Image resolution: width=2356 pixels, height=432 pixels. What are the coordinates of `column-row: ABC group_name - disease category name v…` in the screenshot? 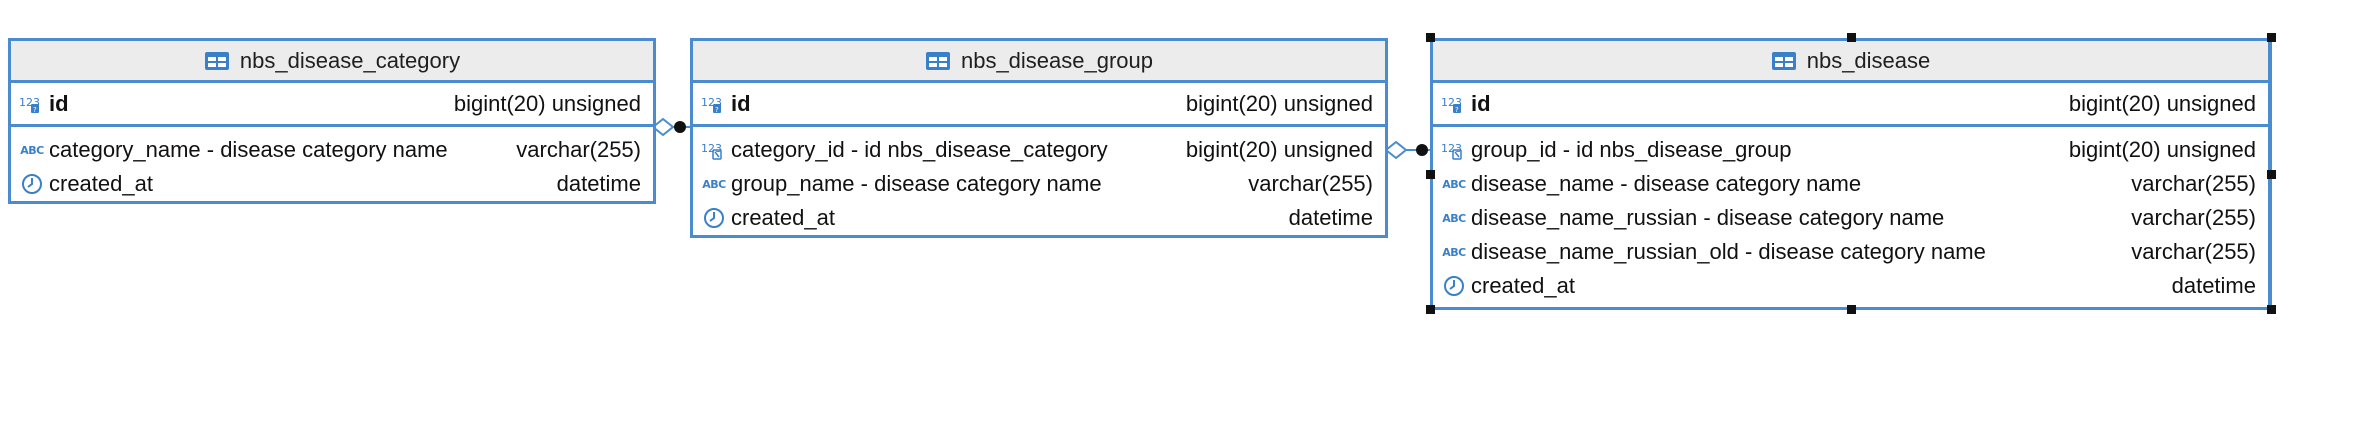 It's located at (1039, 184).